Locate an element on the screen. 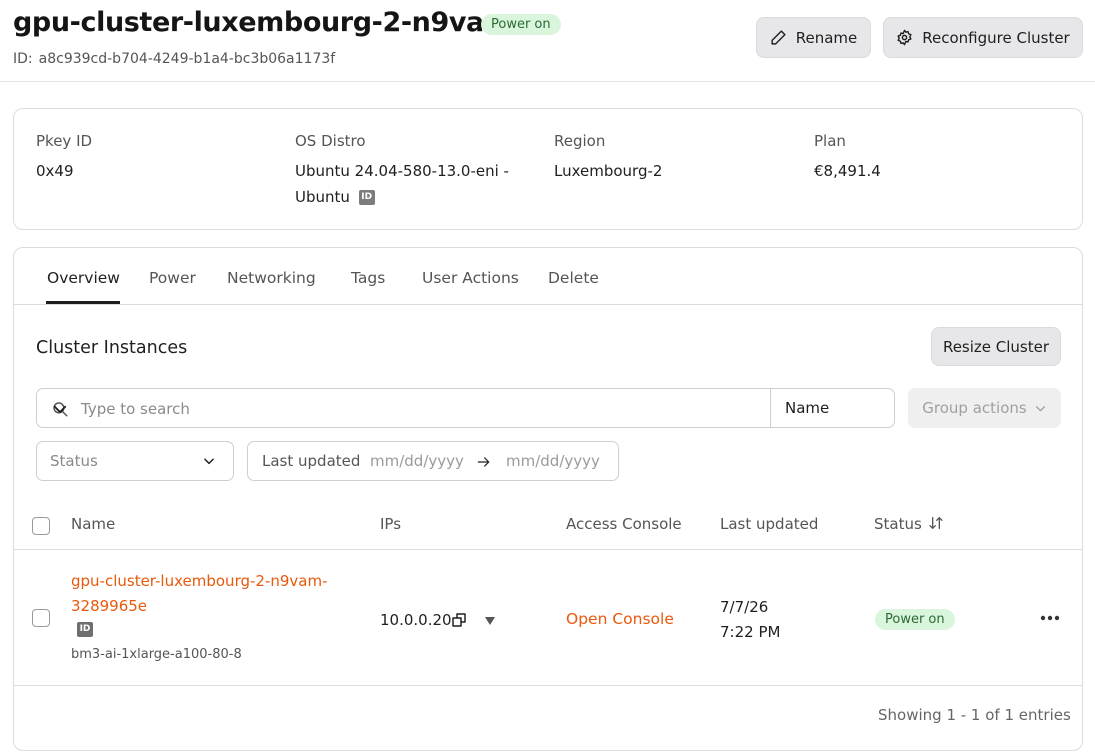  cluster-id-value: a8c939cd-b704-4249-b1a4-bc3b06a1173f is located at coordinates (187, 59).